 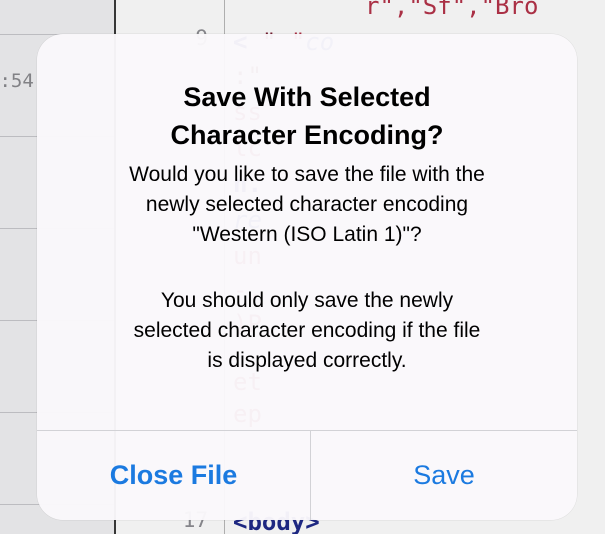 I want to click on alert-title: Save With Selected Character Encoding?, so click(x=307, y=116).